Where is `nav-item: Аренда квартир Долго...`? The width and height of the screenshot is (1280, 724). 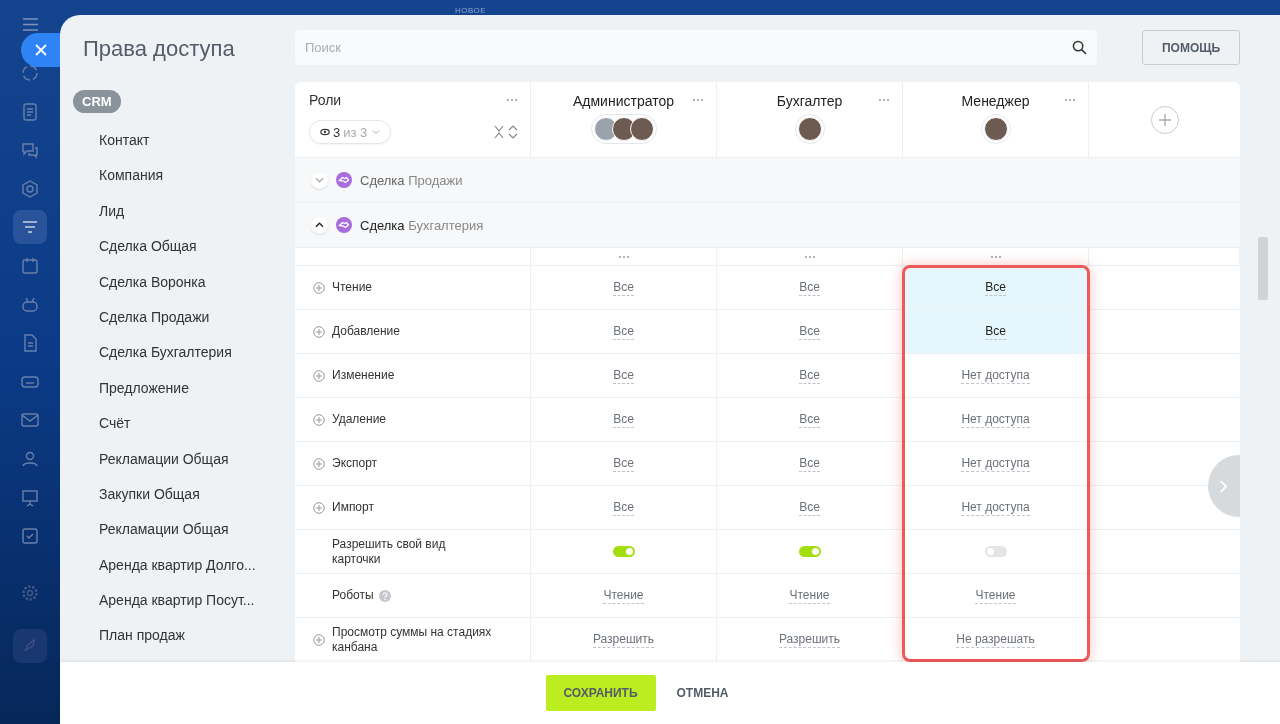
nav-item: Аренда квартир Долго... is located at coordinates (184, 565).